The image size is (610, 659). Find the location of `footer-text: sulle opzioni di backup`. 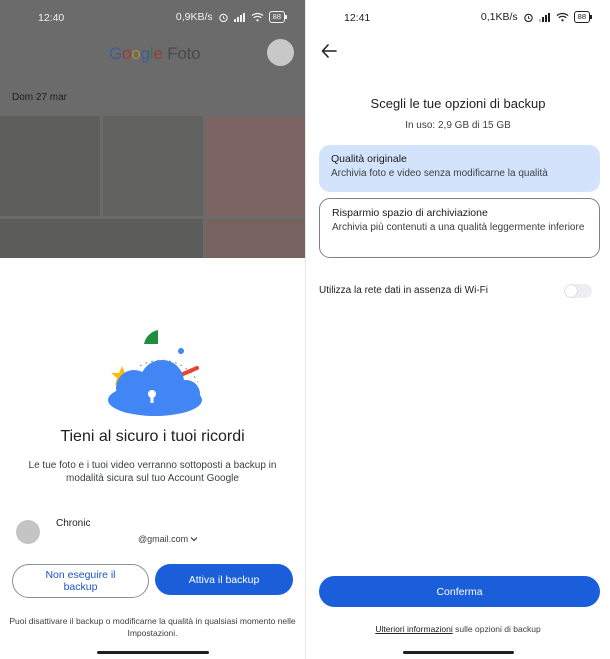

footer-text: sulle opzioni di backup is located at coordinates (496, 629).